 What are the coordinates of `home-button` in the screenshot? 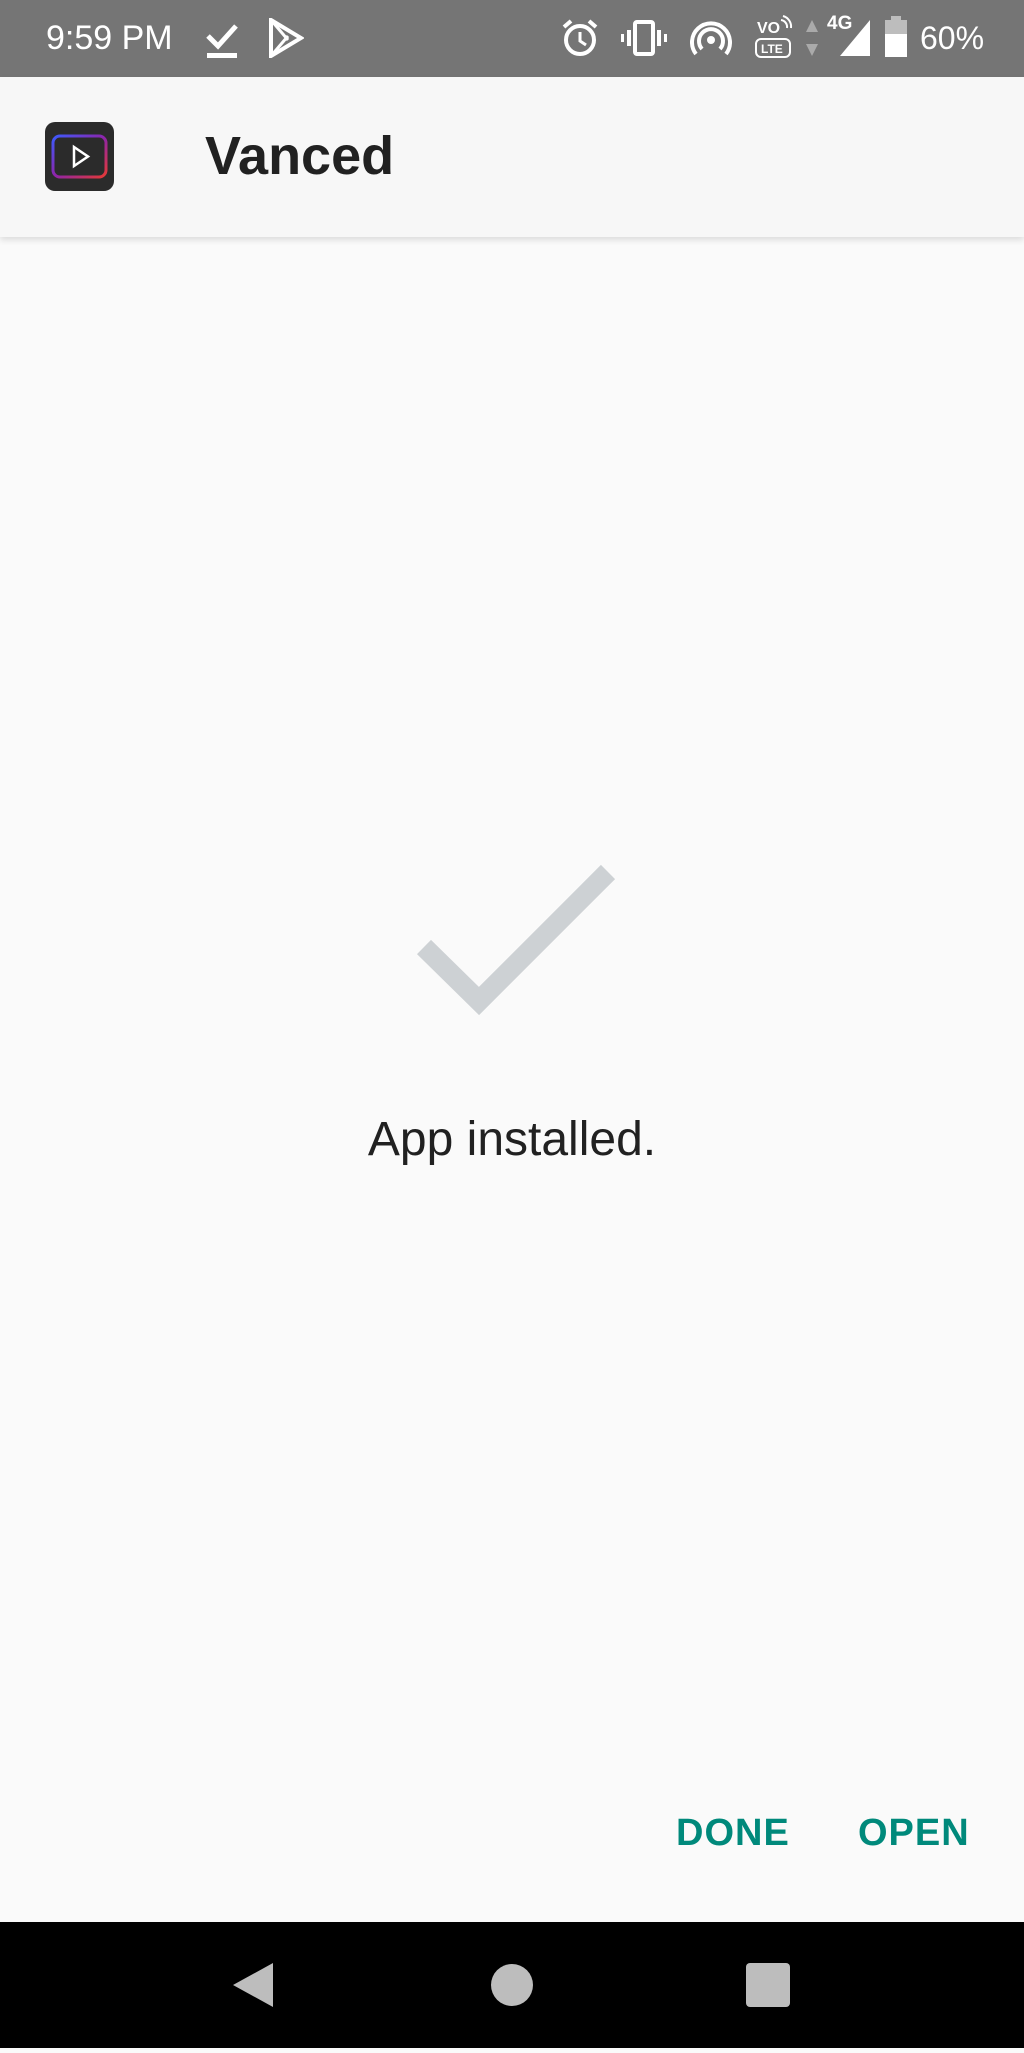 It's located at (512, 1985).